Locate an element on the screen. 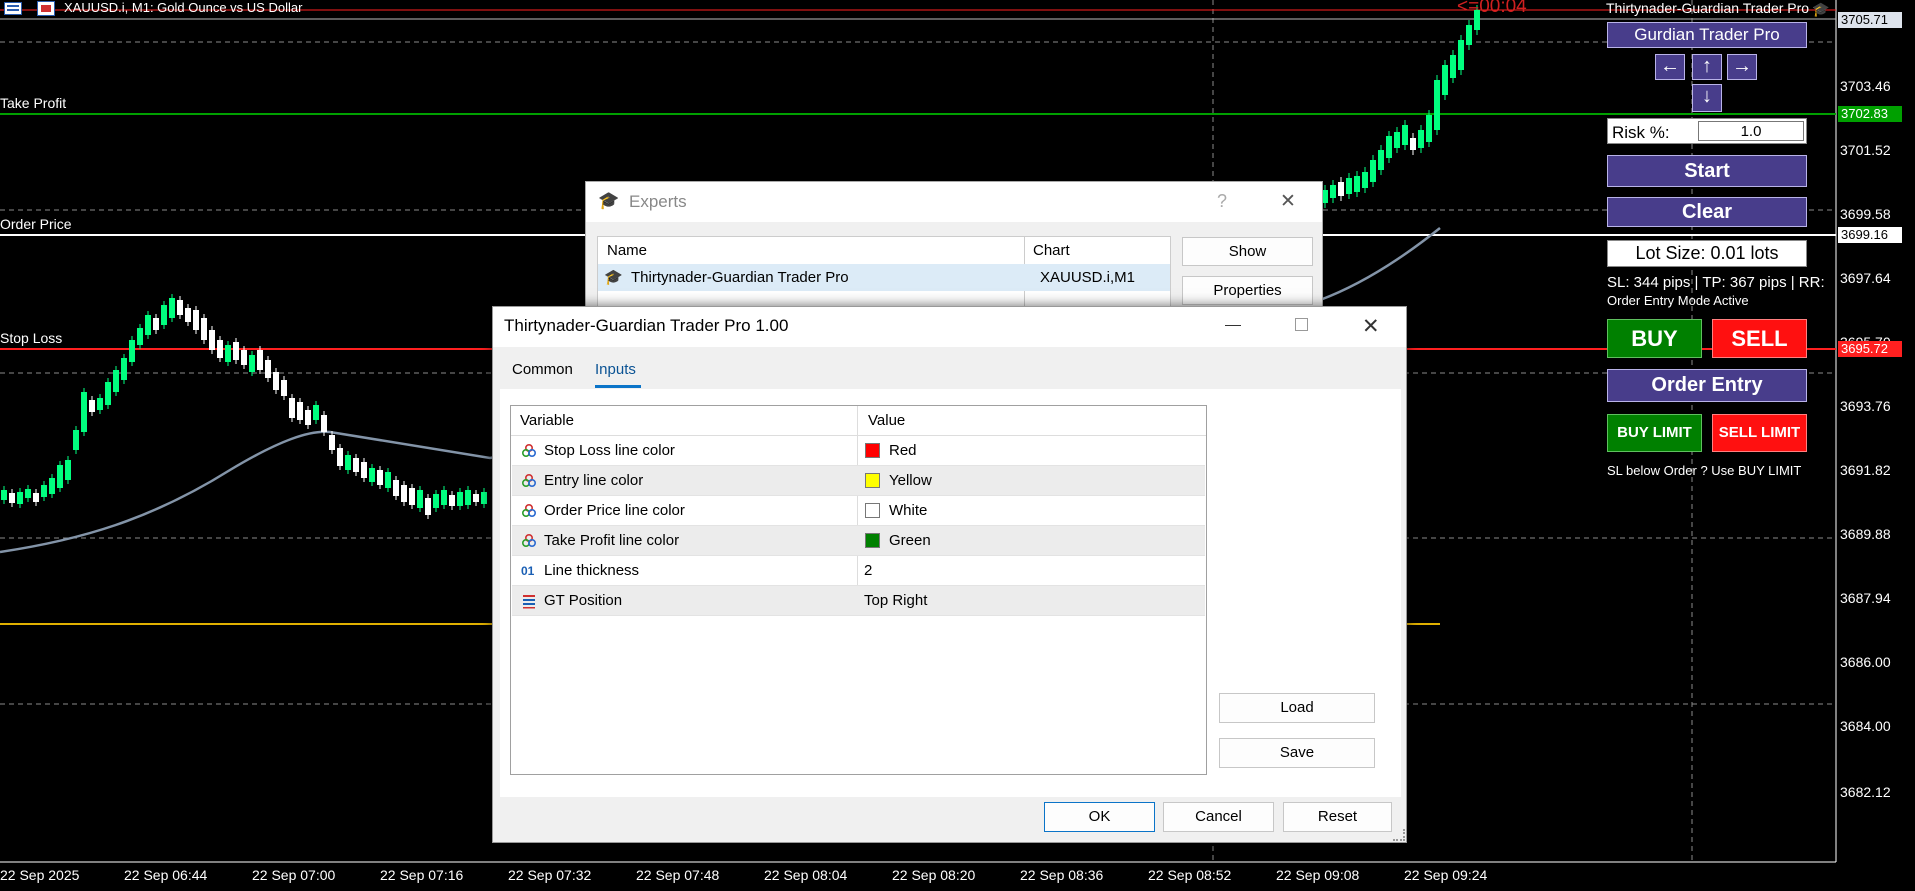 The height and width of the screenshot is (891, 1915). mode-status: Order Entry Mode Active is located at coordinates (1678, 300).